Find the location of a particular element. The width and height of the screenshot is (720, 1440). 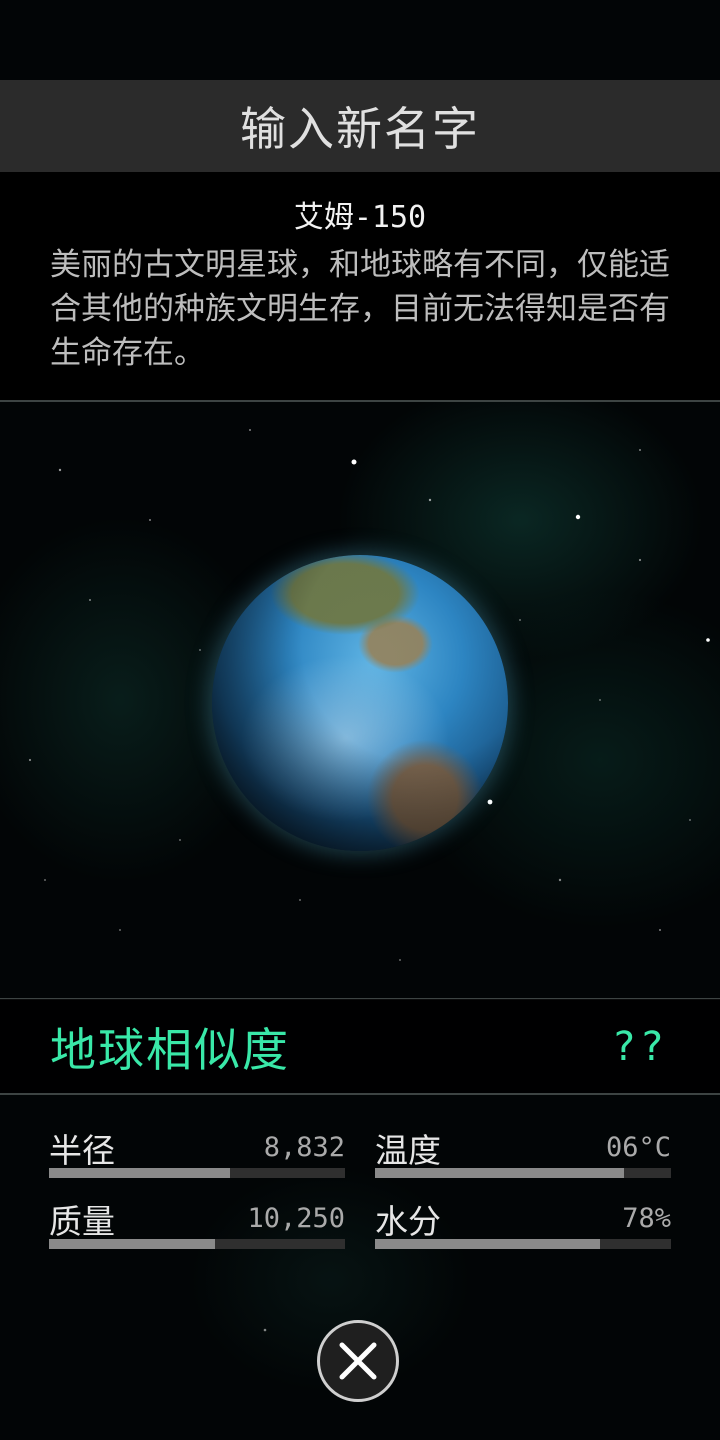

top-bar: 输入新名字 is located at coordinates (360, 126).